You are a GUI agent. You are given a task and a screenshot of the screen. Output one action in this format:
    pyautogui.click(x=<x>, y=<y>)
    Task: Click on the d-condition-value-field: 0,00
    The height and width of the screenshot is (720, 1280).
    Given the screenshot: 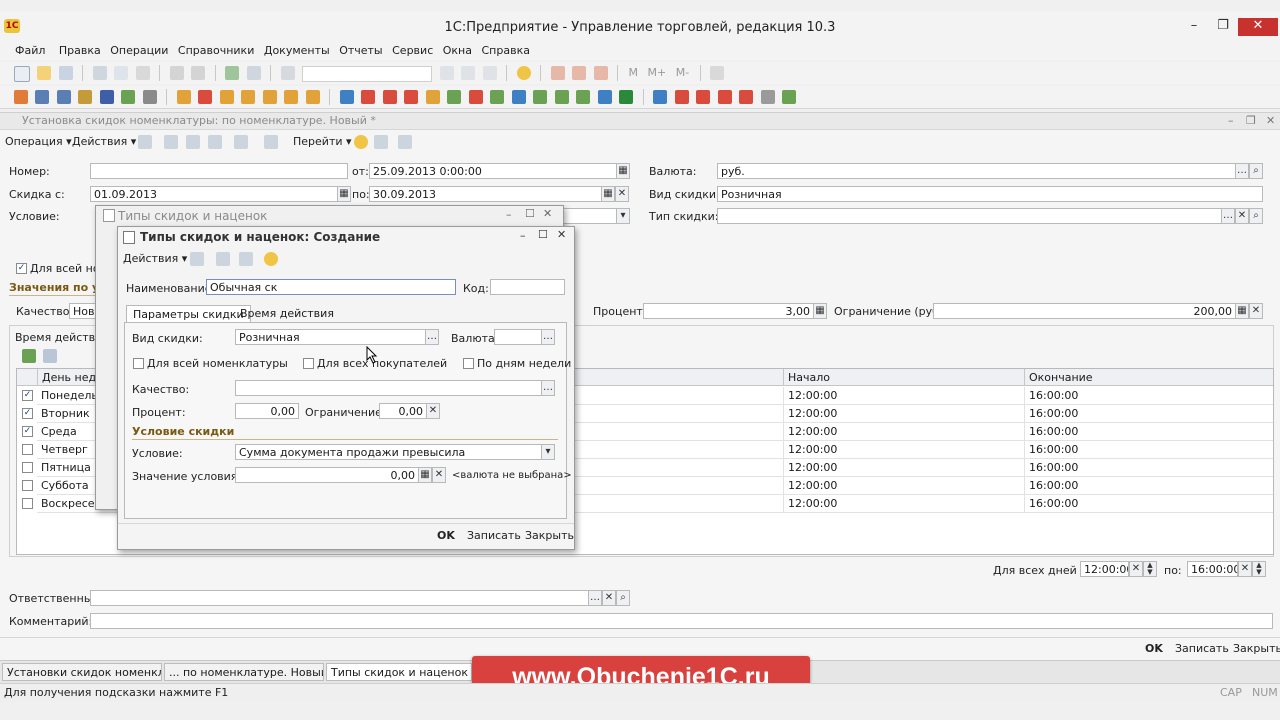 What is the action you would take?
    pyautogui.click(x=327, y=475)
    